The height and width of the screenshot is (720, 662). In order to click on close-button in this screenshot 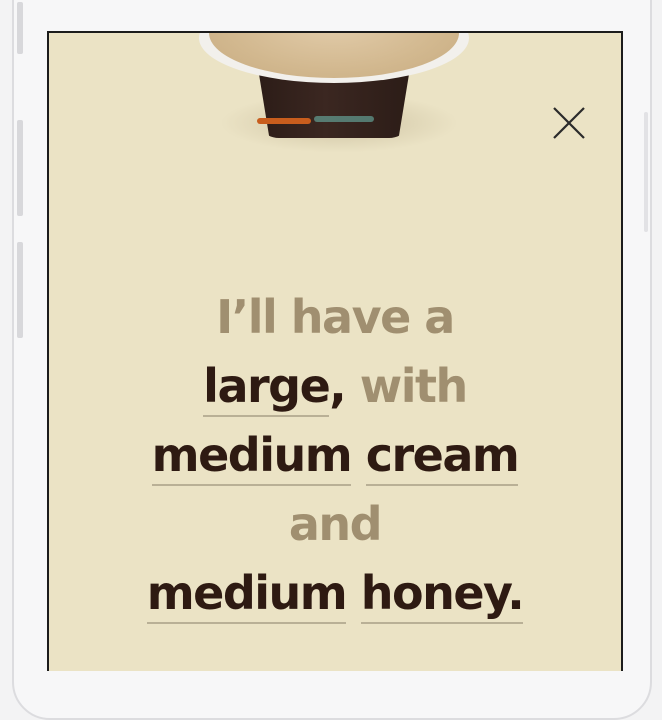, I will do `click(569, 123)`.